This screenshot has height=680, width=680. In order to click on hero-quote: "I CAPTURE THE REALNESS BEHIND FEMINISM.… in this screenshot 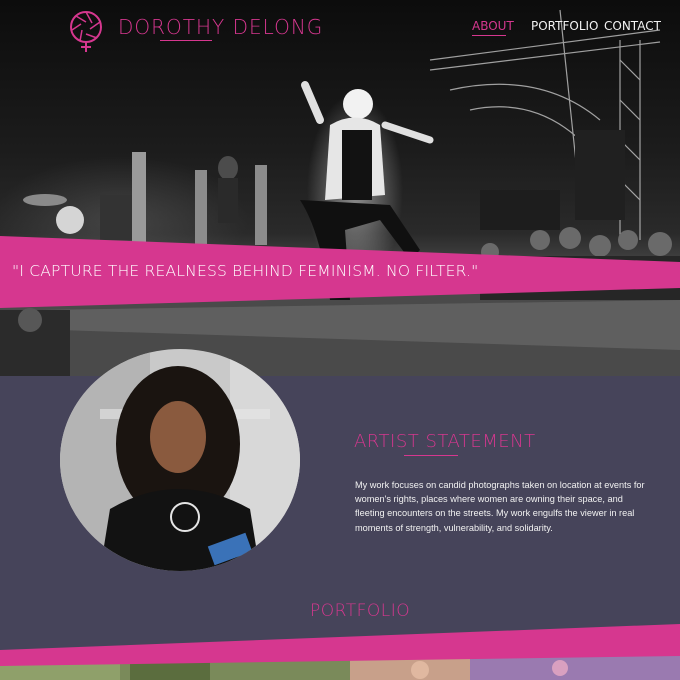, I will do `click(245, 271)`.